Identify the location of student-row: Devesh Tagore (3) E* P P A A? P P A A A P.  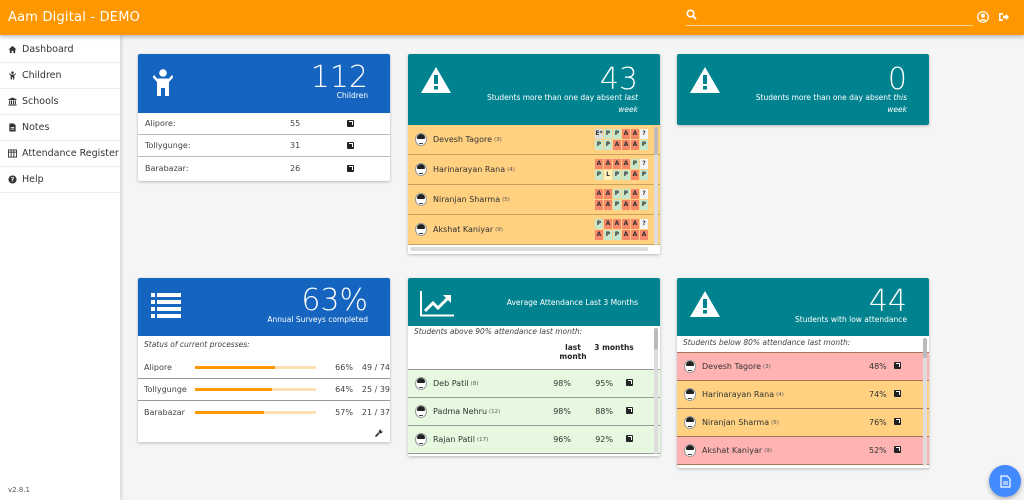
(534, 140).